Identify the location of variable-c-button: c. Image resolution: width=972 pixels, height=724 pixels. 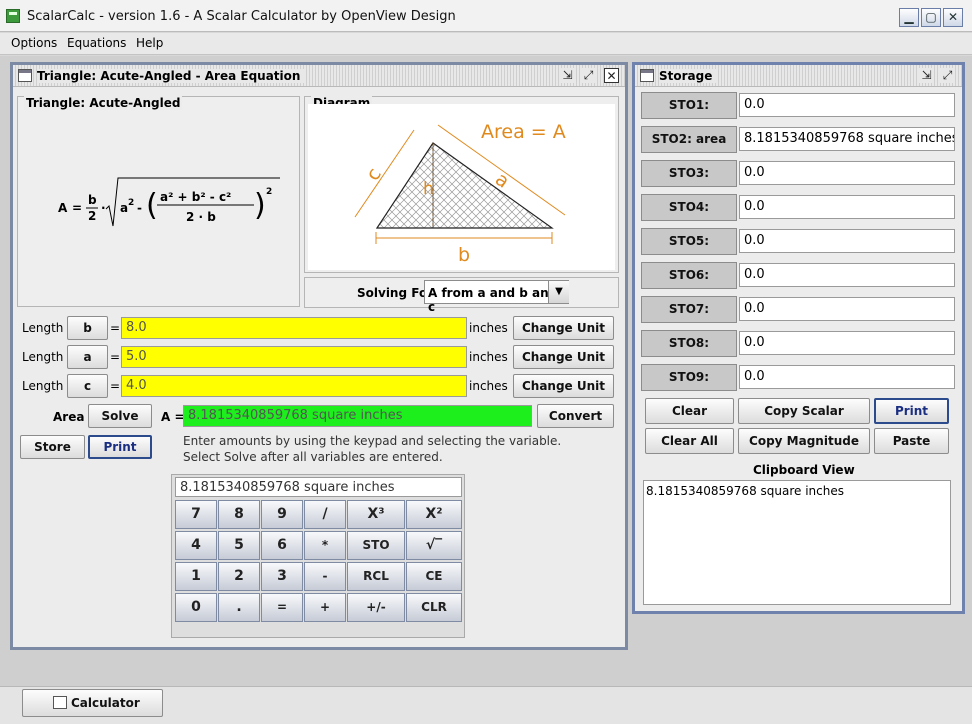
(87, 386).